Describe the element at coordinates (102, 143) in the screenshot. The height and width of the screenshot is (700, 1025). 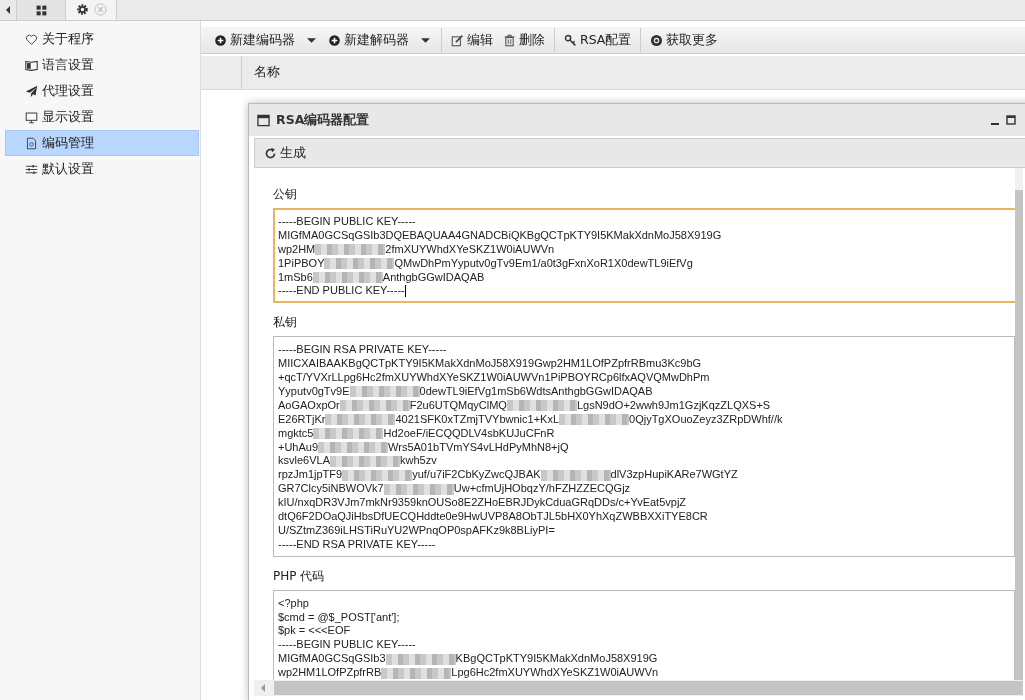
I see `sidebar-item: 编码管理` at that location.